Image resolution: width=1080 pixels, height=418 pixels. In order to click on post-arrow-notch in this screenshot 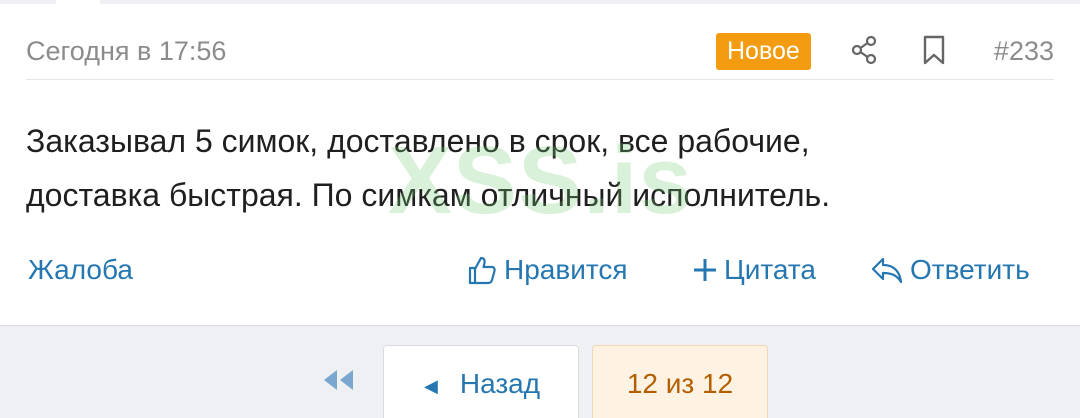, I will do `click(78, 3)`.